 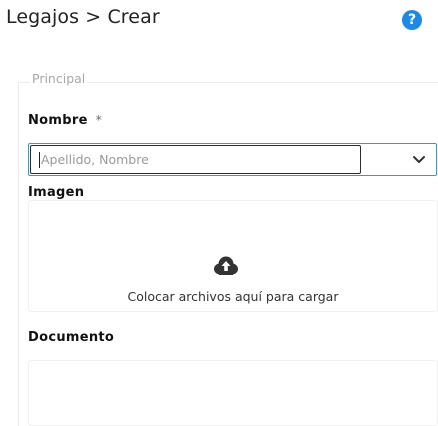 I want to click on nombre-label-text: Nombre, so click(x=58, y=120).